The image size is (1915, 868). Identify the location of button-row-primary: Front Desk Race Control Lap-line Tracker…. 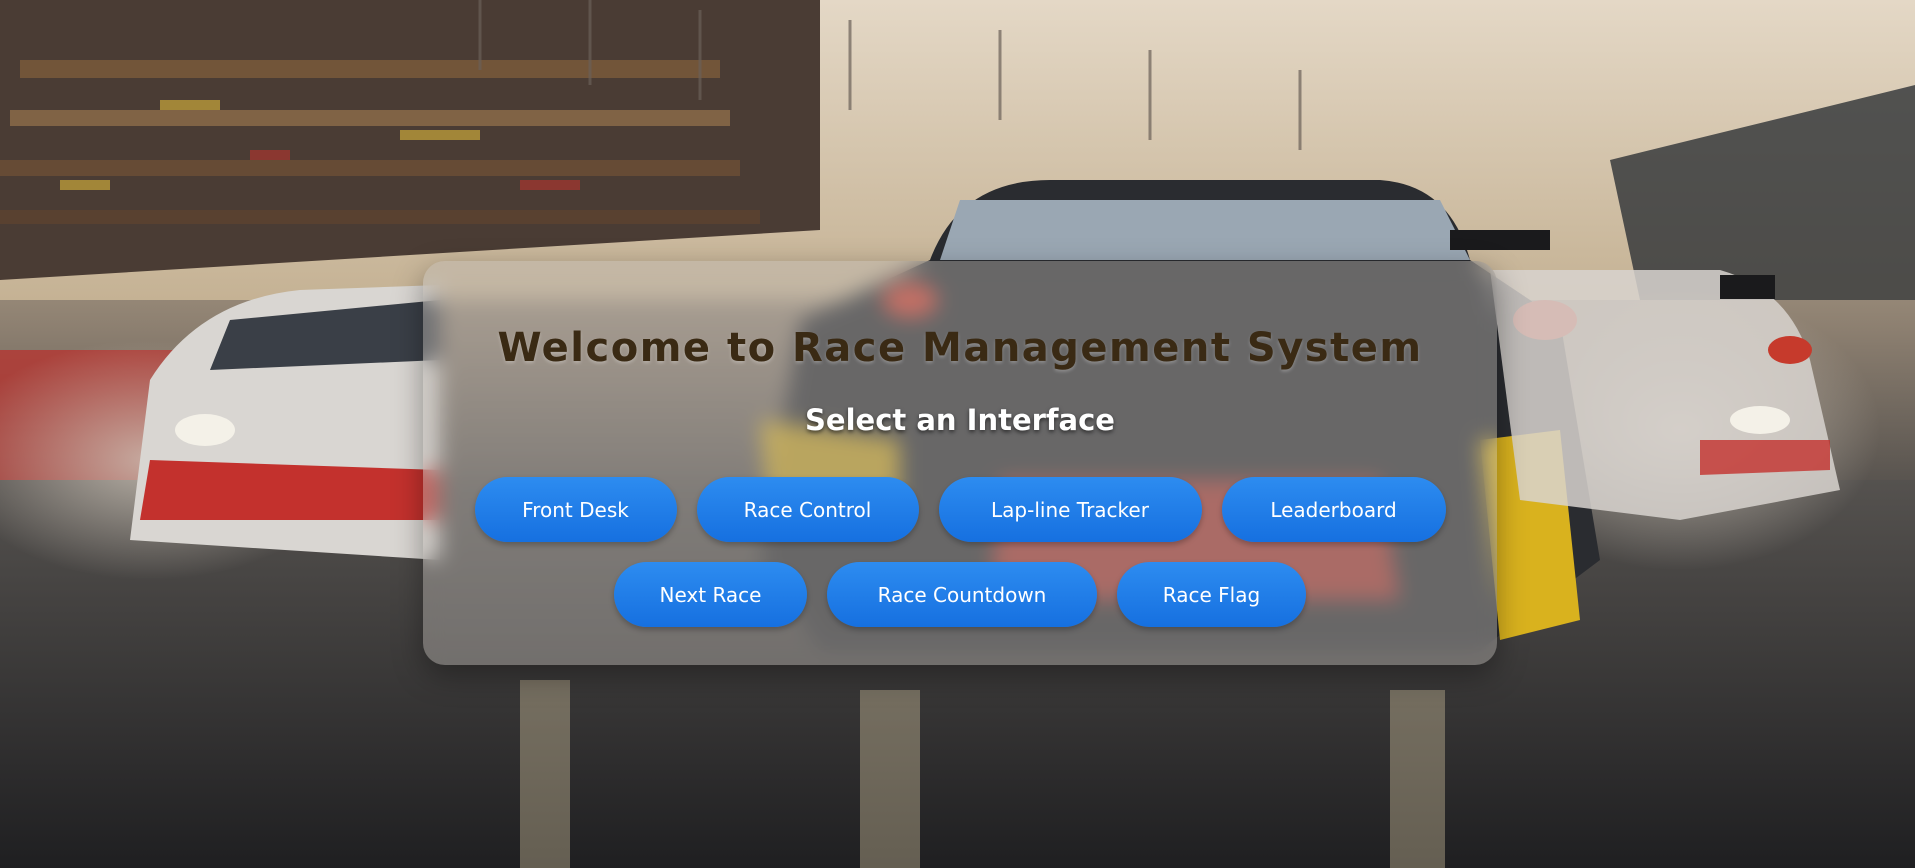
(960, 509).